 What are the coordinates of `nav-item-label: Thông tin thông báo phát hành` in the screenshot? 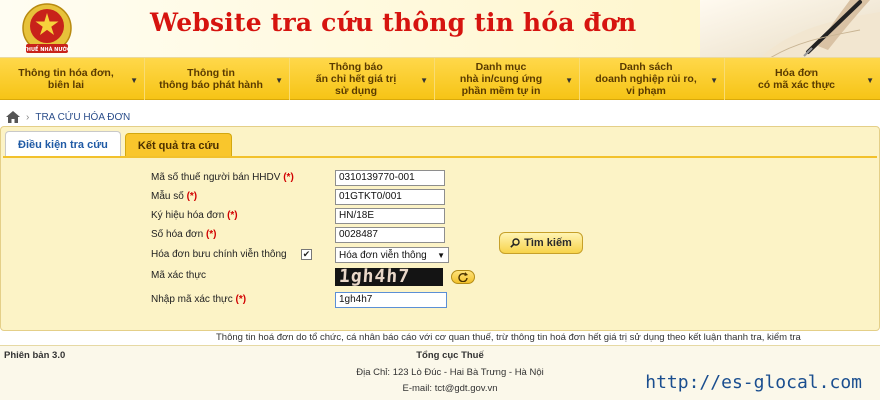 It's located at (211, 79).